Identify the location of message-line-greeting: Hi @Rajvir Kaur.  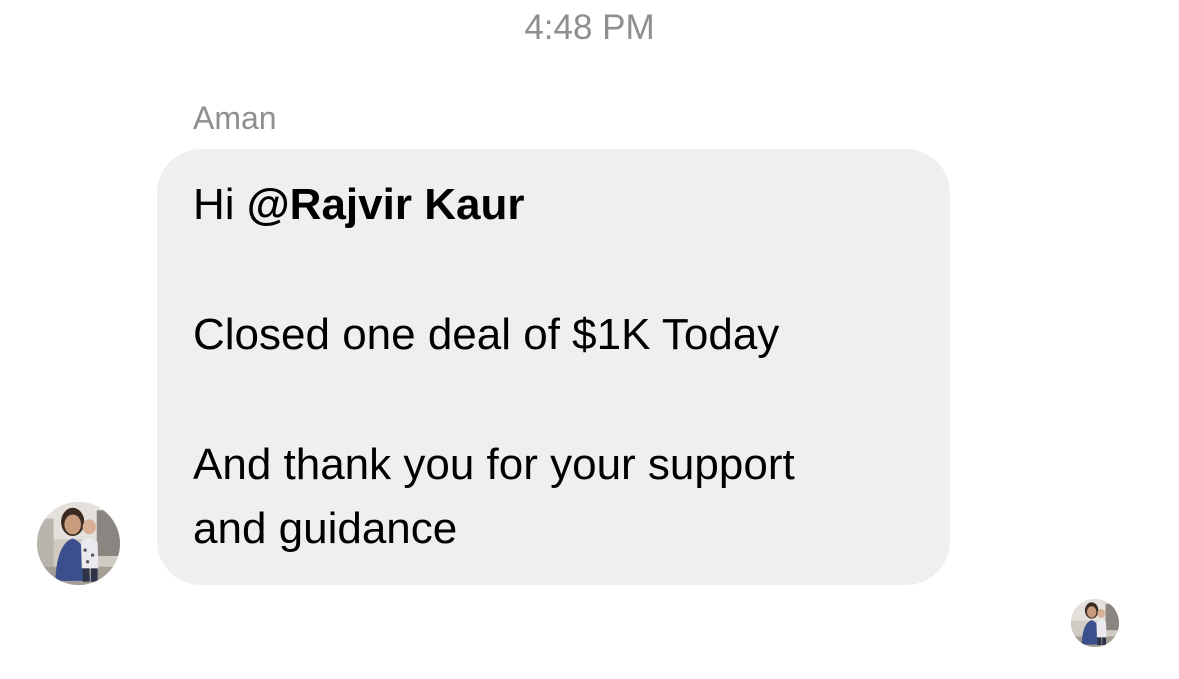
(553, 205).